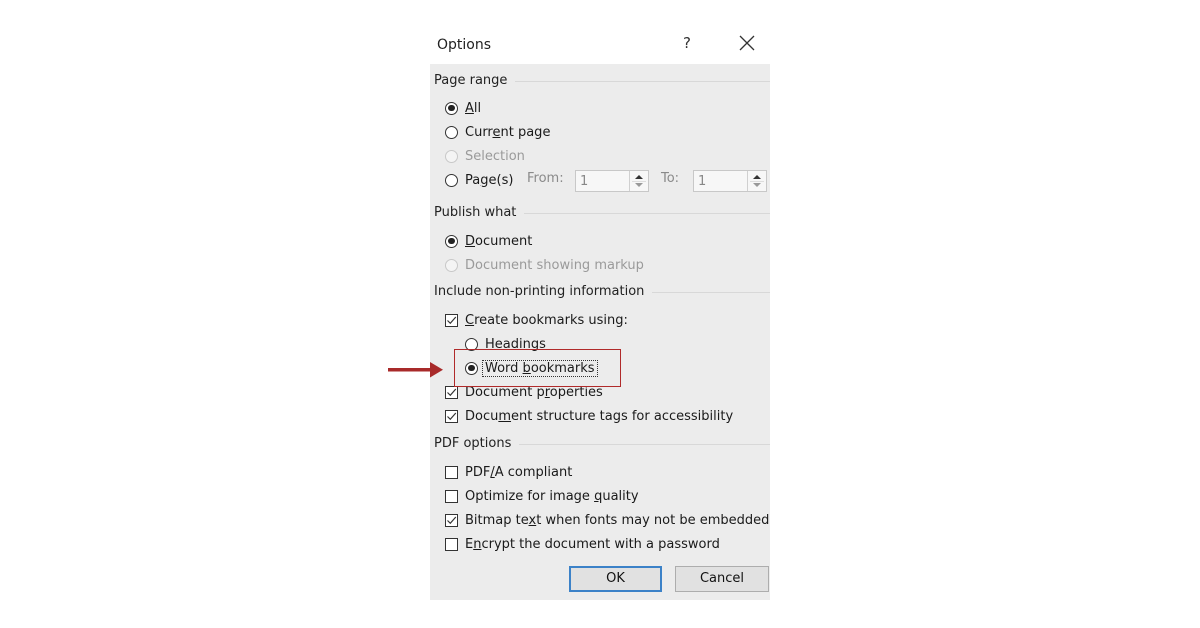 This screenshot has height=628, width=1200. I want to click on pdf-options-heading: PDF options, so click(473, 443).